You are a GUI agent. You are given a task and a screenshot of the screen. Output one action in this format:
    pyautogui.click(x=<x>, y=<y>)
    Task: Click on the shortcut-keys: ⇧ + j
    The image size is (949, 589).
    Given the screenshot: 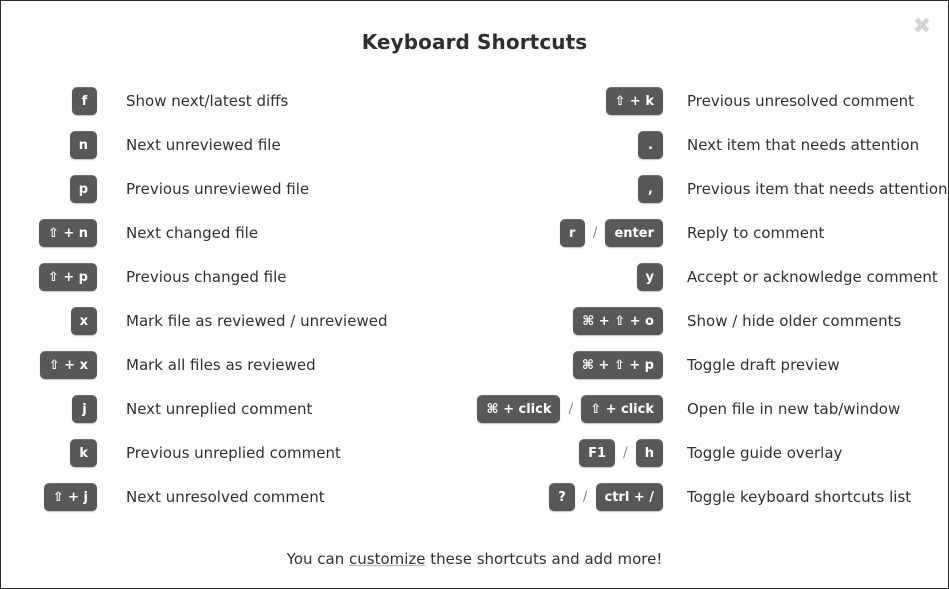 What is the action you would take?
    pyautogui.click(x=49, y=497)
    